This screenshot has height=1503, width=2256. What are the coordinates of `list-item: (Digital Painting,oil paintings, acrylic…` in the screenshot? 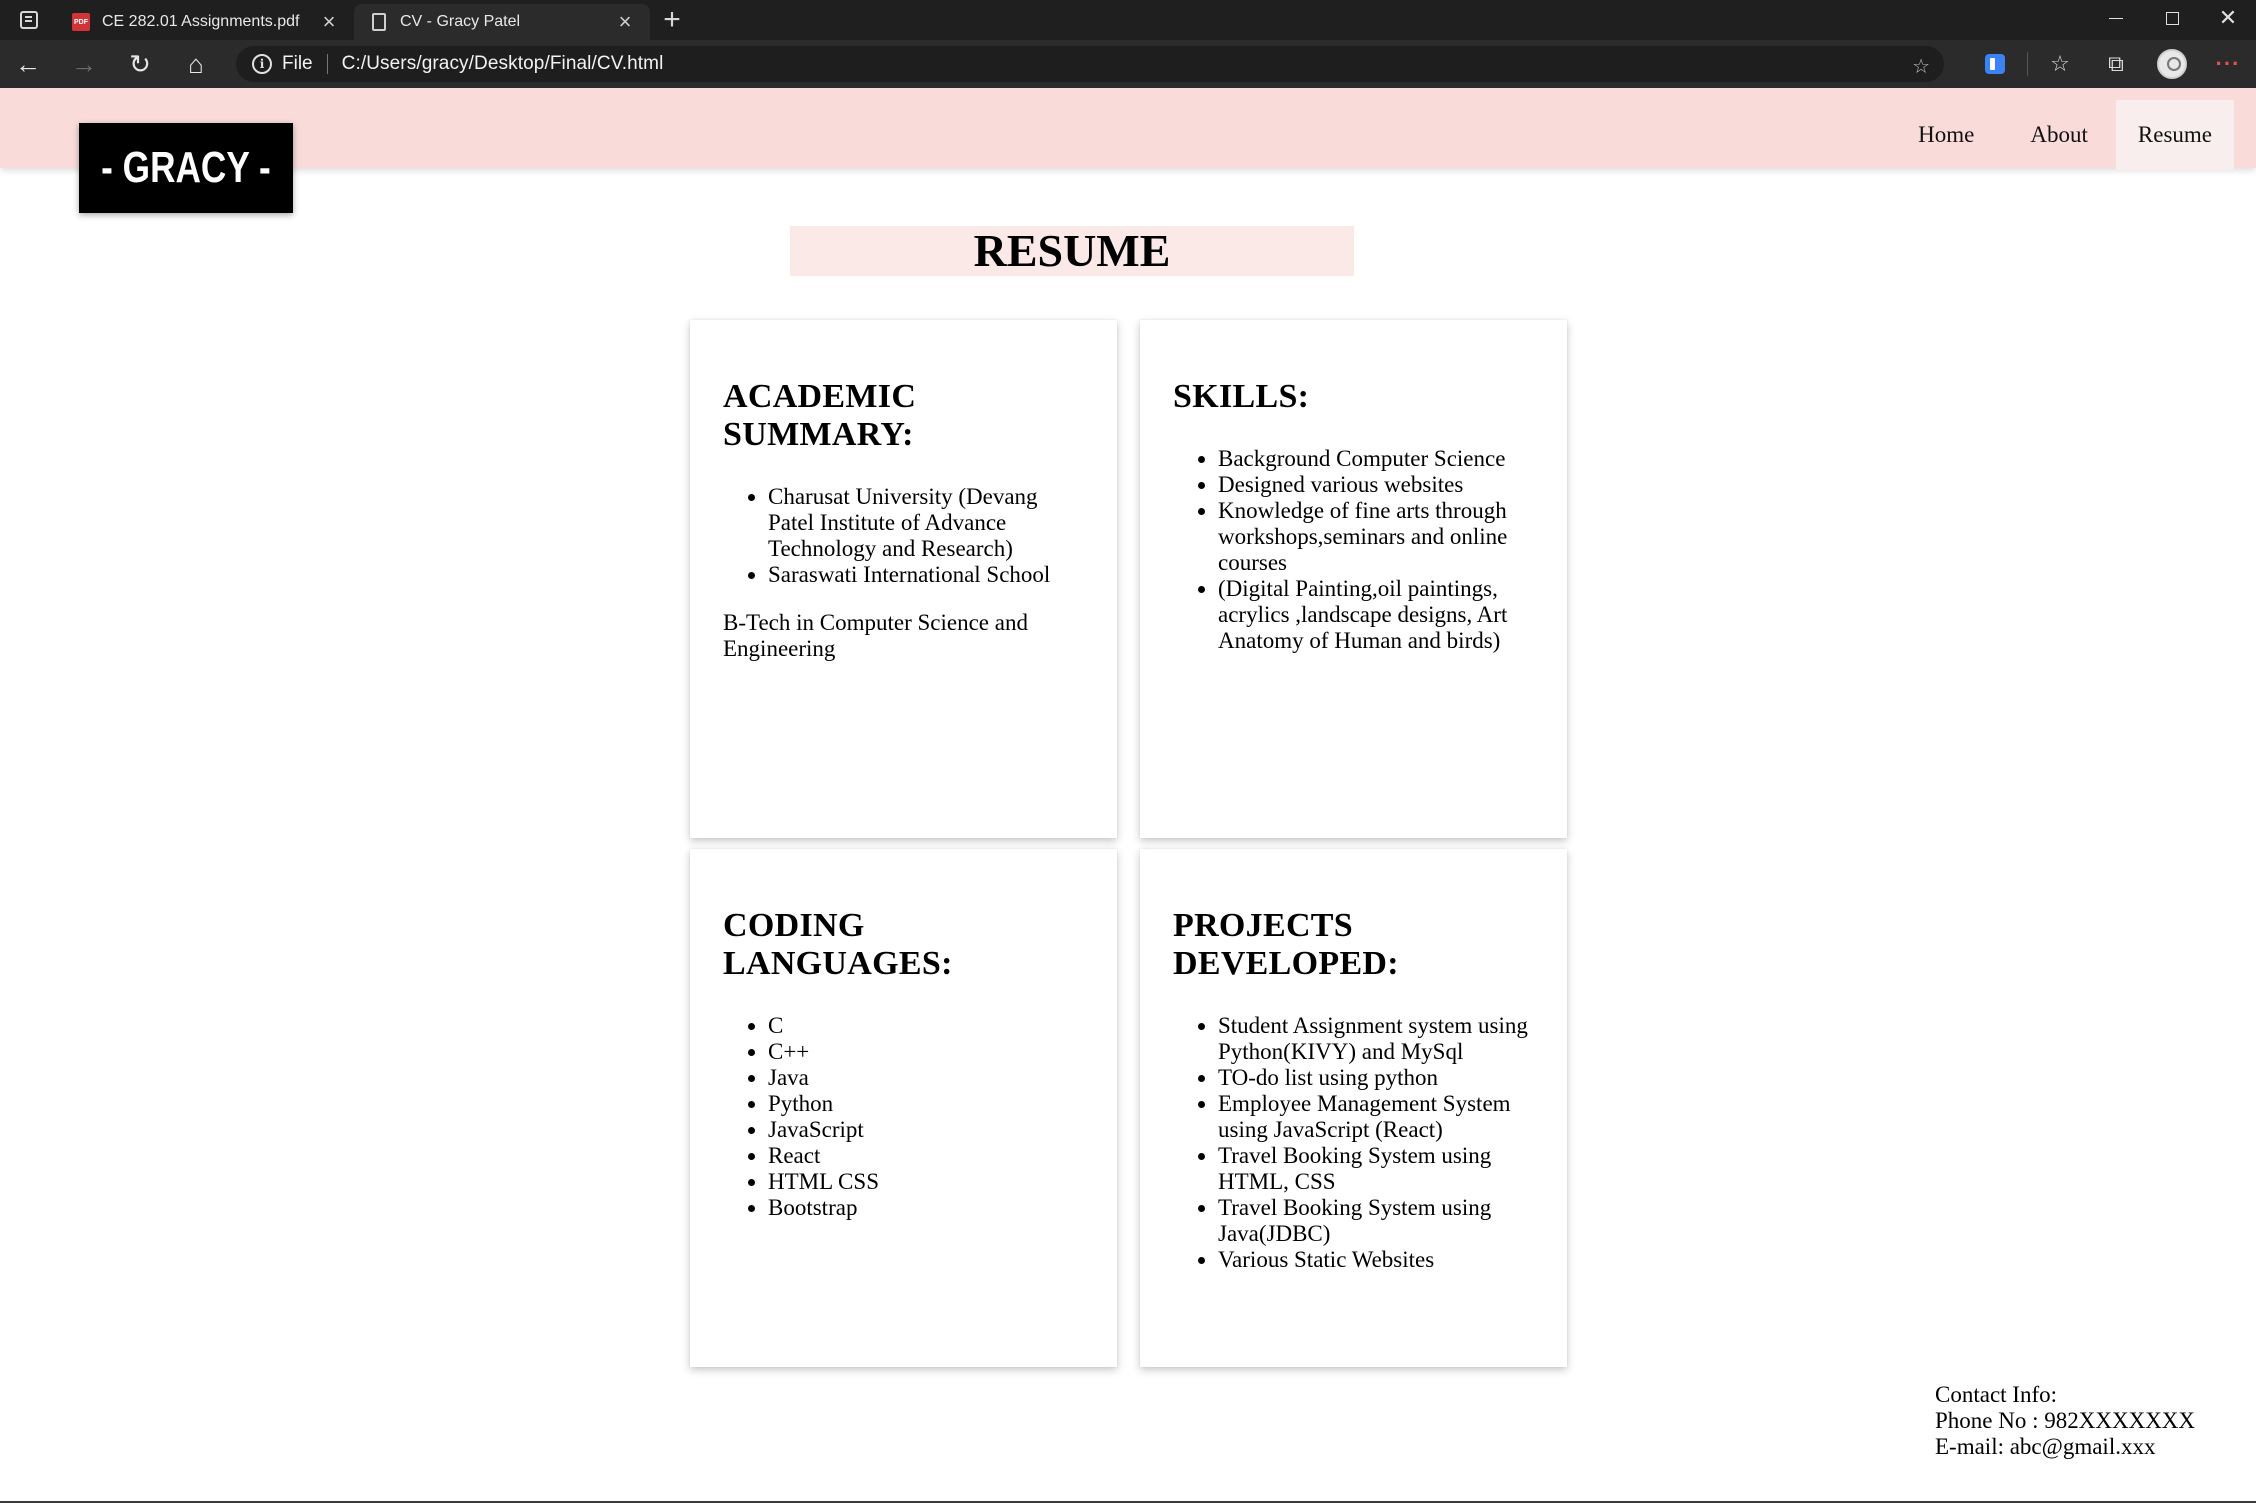 It's located at (1375, 615).